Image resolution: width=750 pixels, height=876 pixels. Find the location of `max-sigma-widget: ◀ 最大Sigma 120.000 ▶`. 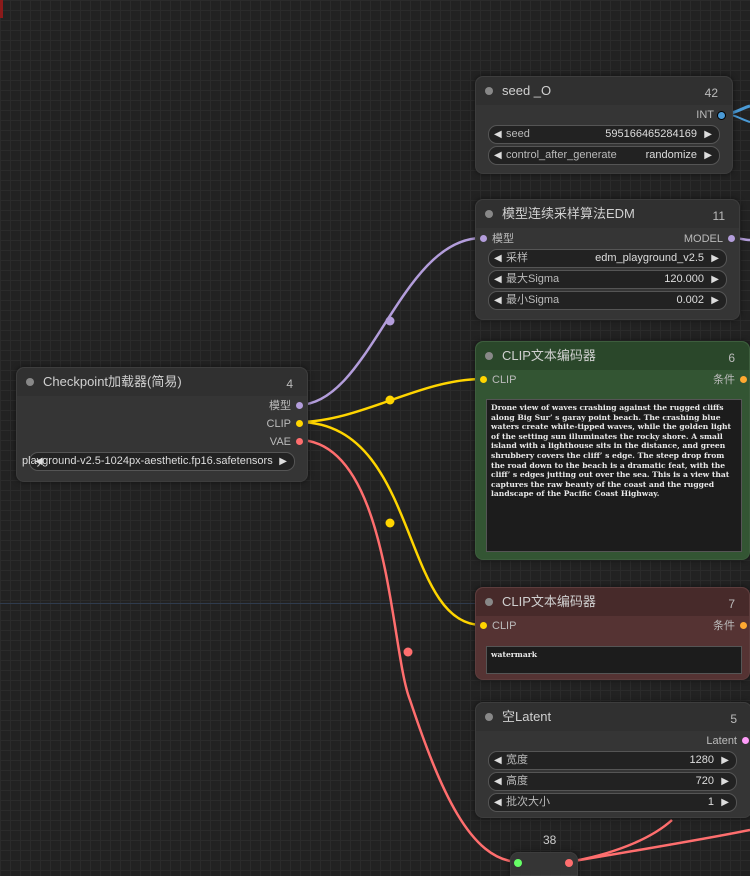

max-sigma-widget: ◀ 最大Sigma 120.000 ▶ is located at coordinates (607, 279).